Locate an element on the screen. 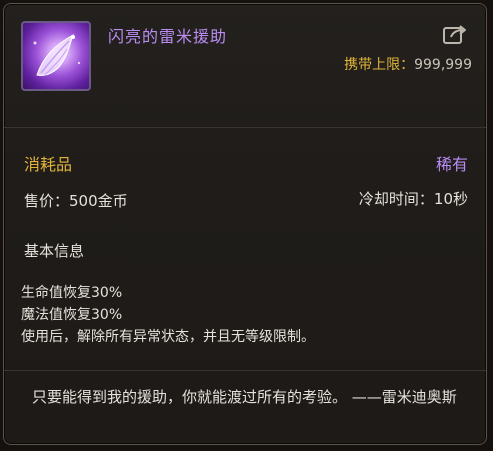  carry-limit: 携带上限：999,999 is located at coordinates (408, 64).